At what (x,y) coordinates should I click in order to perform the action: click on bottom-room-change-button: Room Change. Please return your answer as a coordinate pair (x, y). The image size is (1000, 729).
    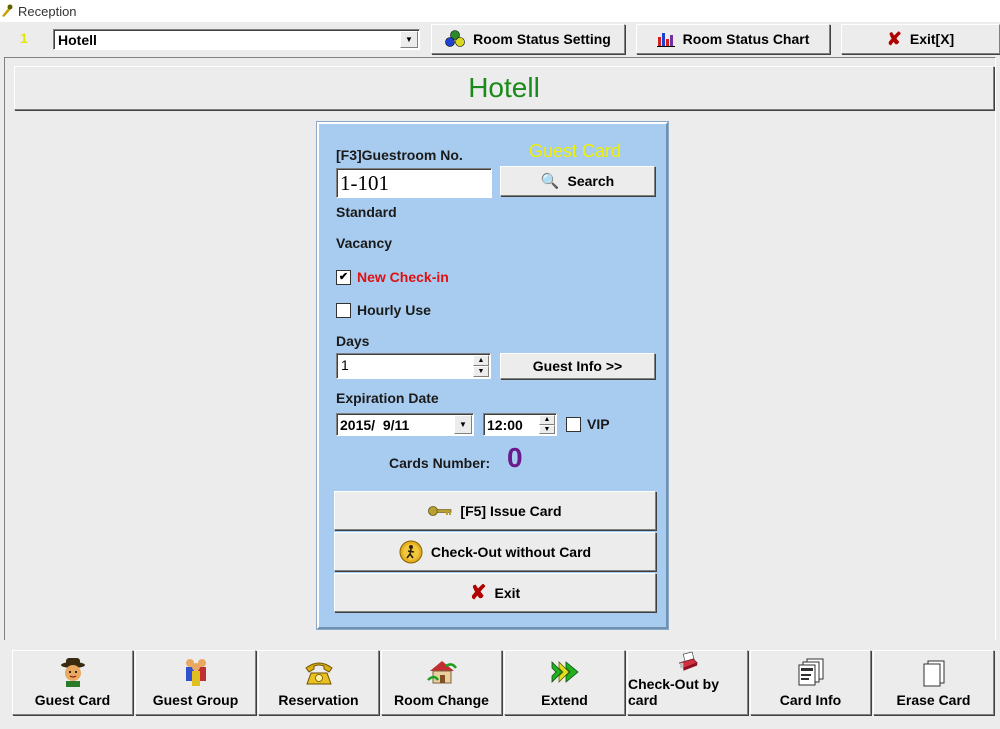
    Looking at the image, I should click on (441, 682).